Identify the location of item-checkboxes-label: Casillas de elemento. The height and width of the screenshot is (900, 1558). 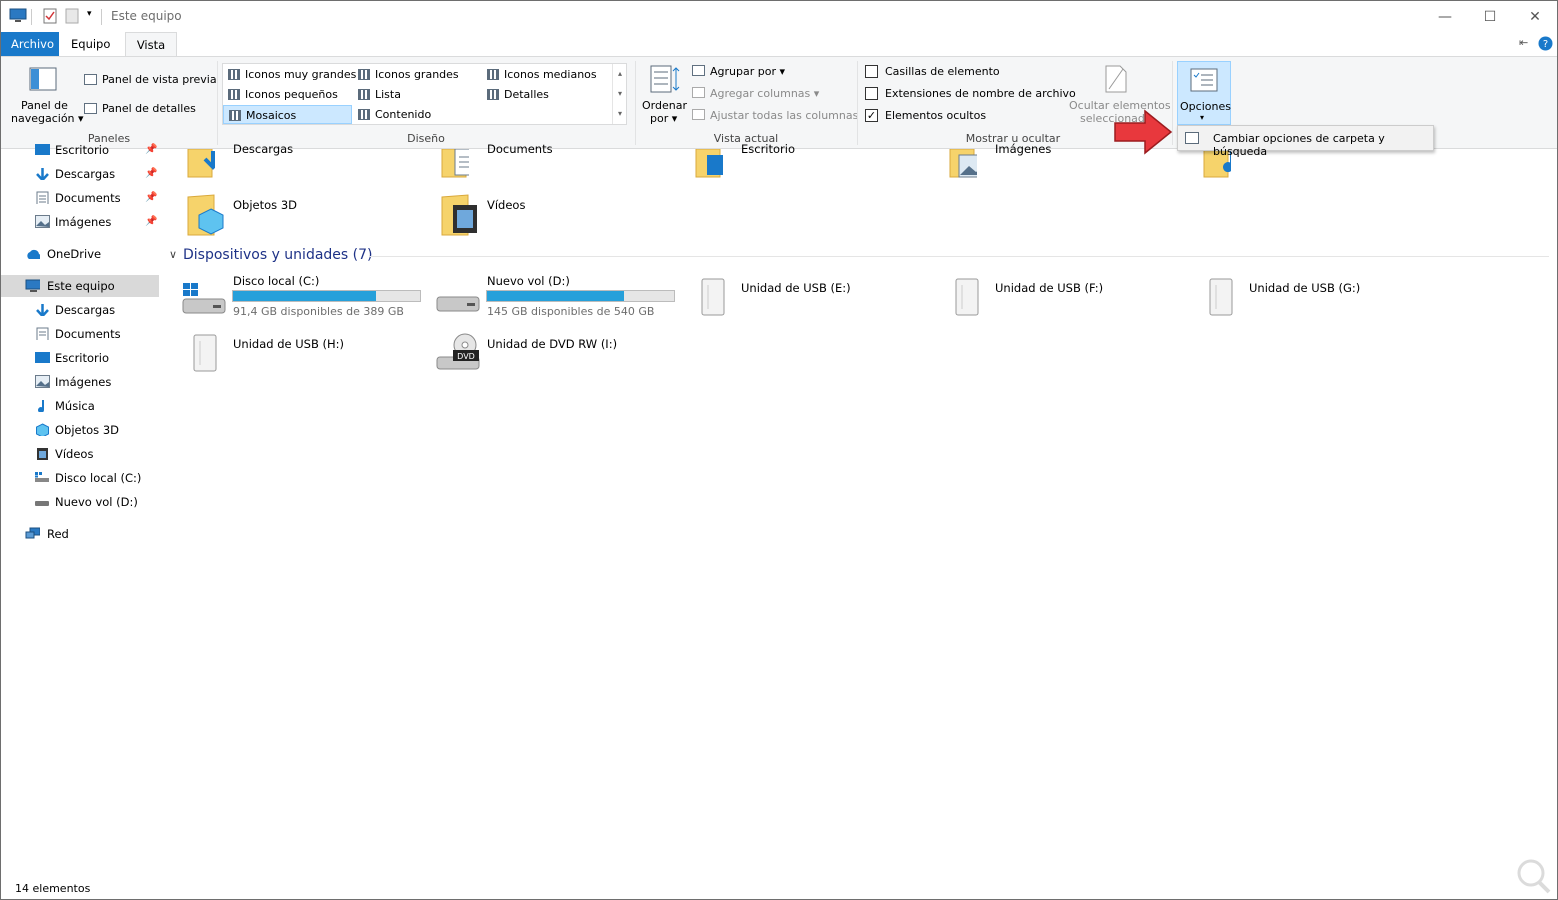
(942, 71).